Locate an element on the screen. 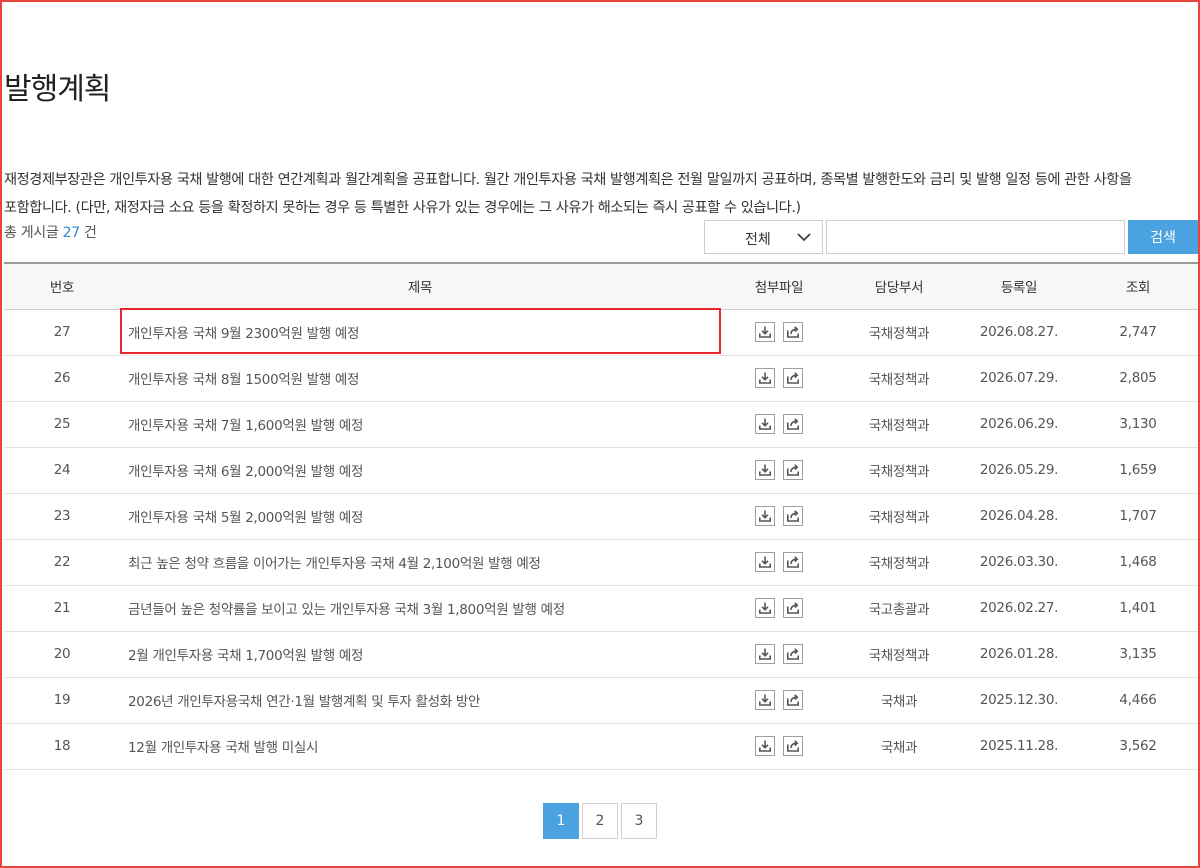 This screenshot has width=1200, height=868. row-date: 2026.05.29. is located at coordinates (1019, 470).